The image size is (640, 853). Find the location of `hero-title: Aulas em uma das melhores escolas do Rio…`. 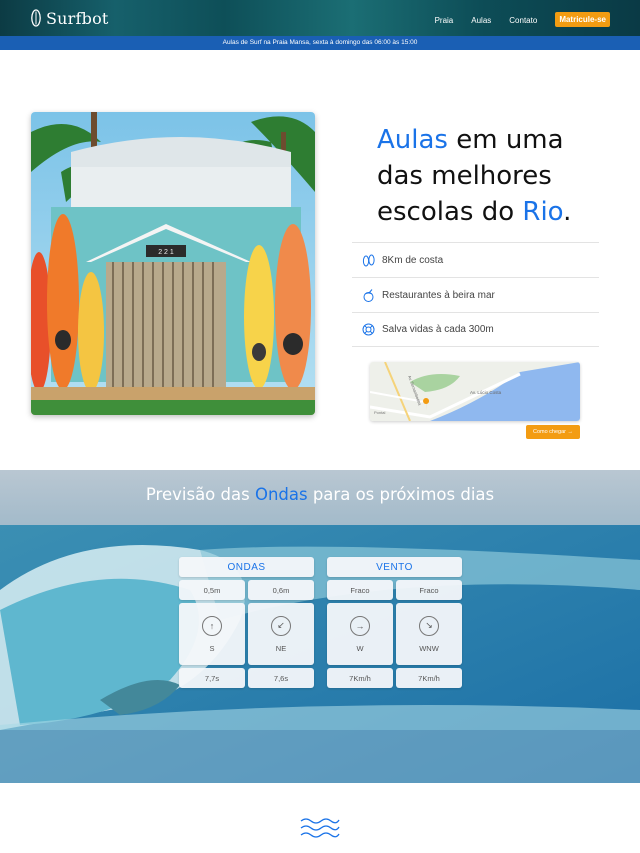

hero-title: Aulas em uma das melhores escolas do Rio… is located at coordinates (497, 176).